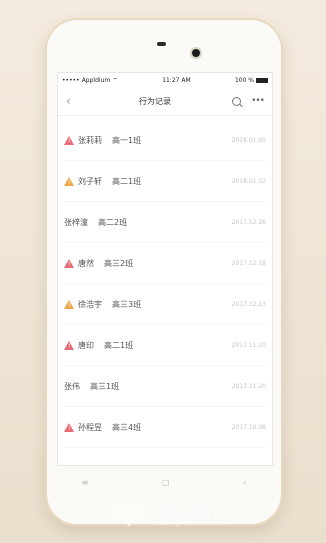  Describe the element at coordinates (90, 304) in the screenshot. I see `student-name: 徐浩宇` at that location.